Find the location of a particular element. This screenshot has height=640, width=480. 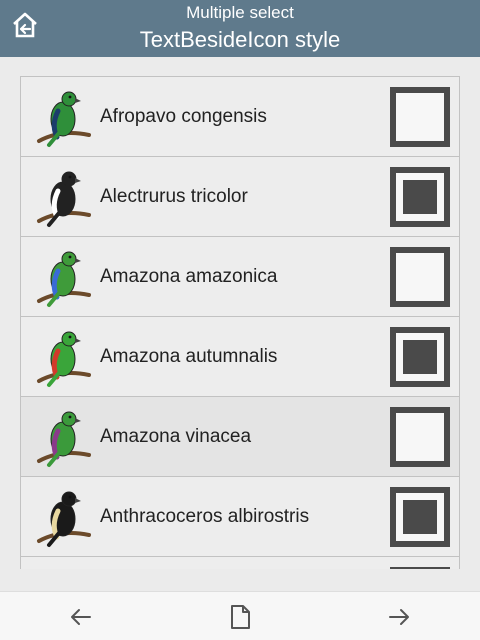

list-item-label: Amazona amazonica is located at coordinates (189, 276).